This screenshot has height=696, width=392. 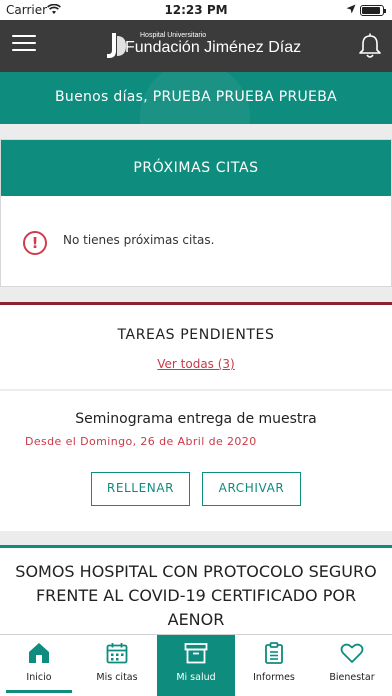 I want to click on tab-label: Inicio, so click(x=39, y=677).